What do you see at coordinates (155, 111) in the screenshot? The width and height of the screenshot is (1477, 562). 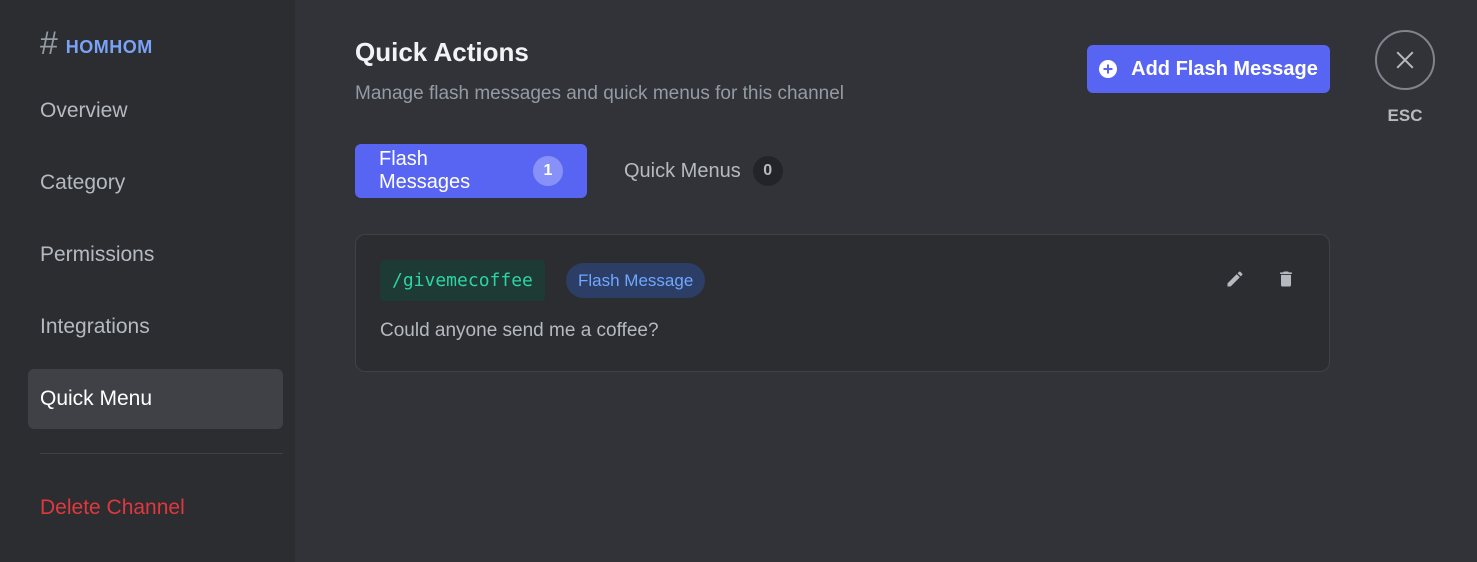 I see `sidebar-item-overview: Overview` at bounding box center [155, 111].